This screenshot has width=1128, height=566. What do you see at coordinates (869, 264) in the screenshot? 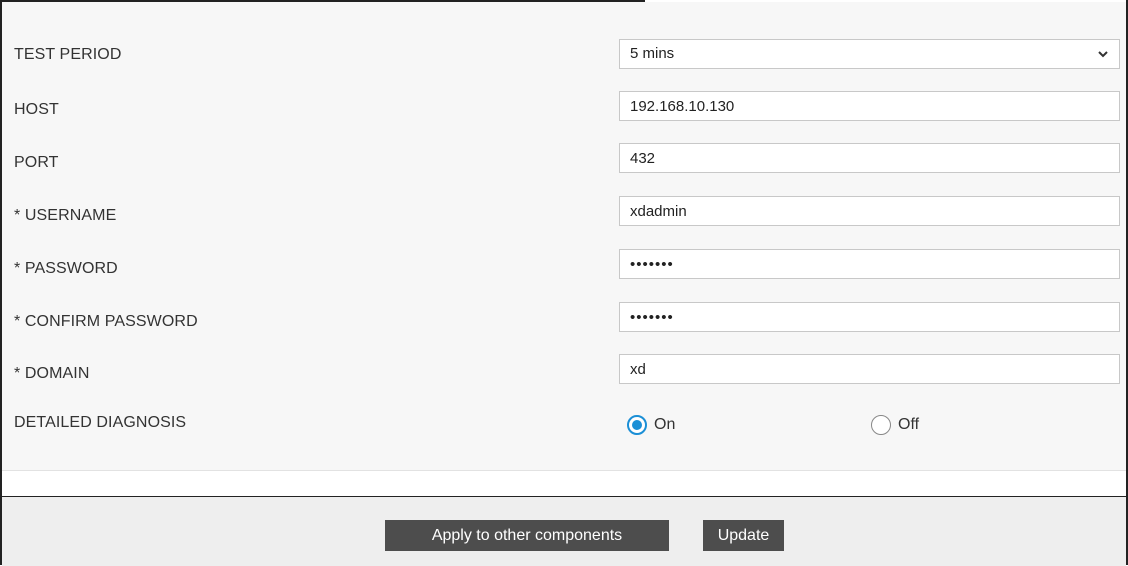
I see `password-input` at bounding box center [869, 264].